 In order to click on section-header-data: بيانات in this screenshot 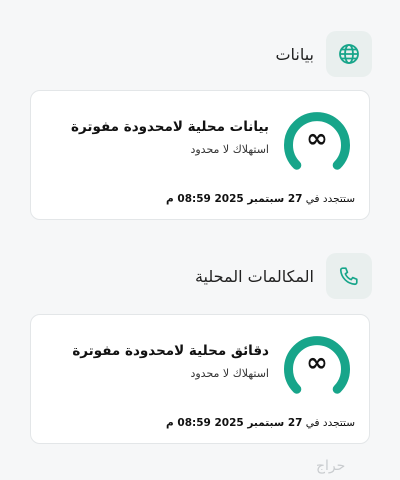, I will do `click(200, 54)`.